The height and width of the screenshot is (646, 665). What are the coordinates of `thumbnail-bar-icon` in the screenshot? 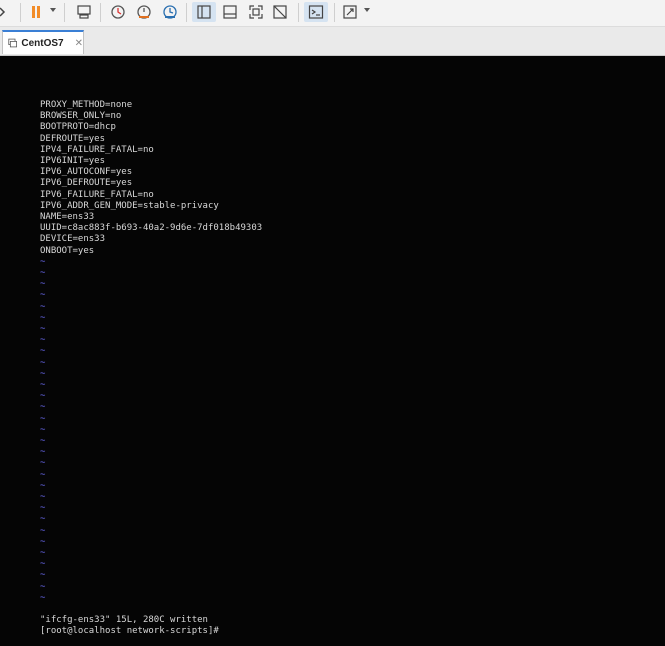 It's located at (230, 12).